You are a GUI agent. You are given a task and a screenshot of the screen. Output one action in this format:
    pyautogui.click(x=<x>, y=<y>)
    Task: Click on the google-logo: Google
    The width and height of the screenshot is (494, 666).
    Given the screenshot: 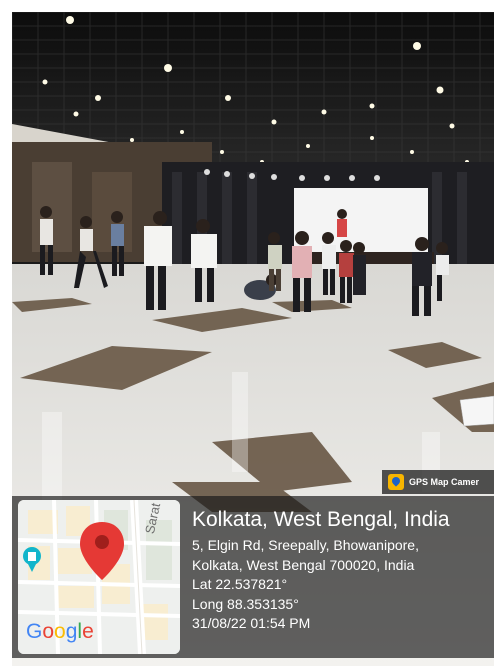 What is the action you would take?
    pyautogui.click(x=60, y=632)
    